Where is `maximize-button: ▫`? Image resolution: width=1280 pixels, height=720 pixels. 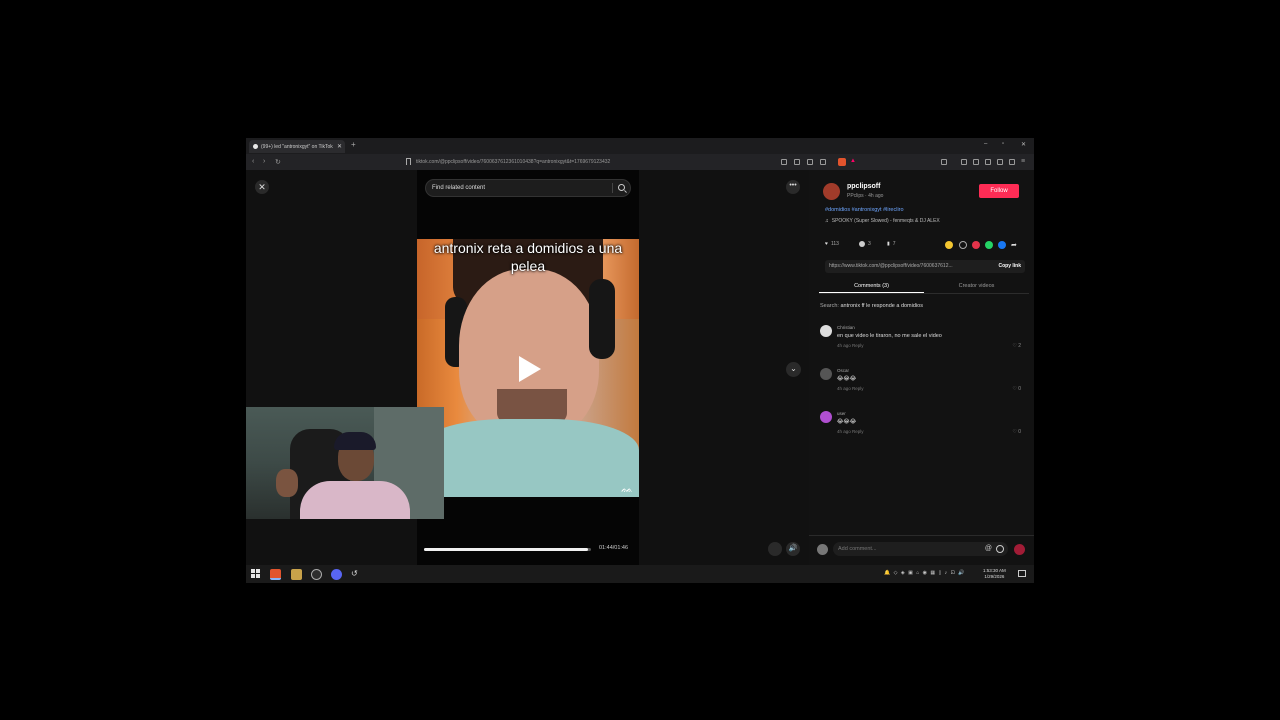
maximize-button: ▫ is located at coordinates (1003, 144).